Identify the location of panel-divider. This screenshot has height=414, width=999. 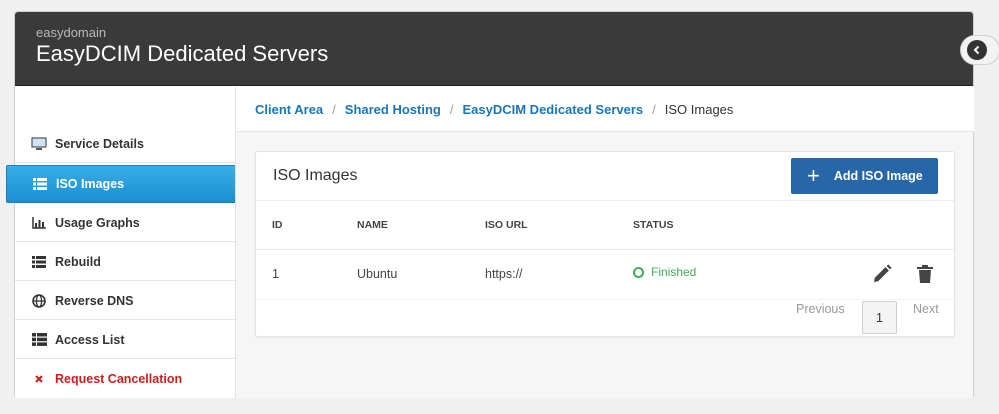
(605, 200).